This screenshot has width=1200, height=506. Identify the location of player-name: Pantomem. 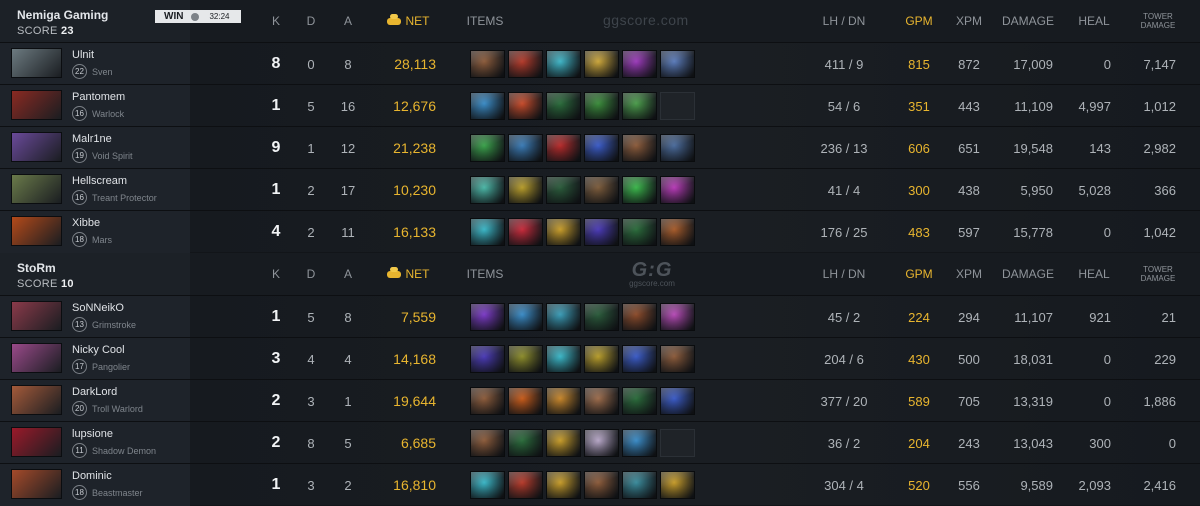
(98, 97).